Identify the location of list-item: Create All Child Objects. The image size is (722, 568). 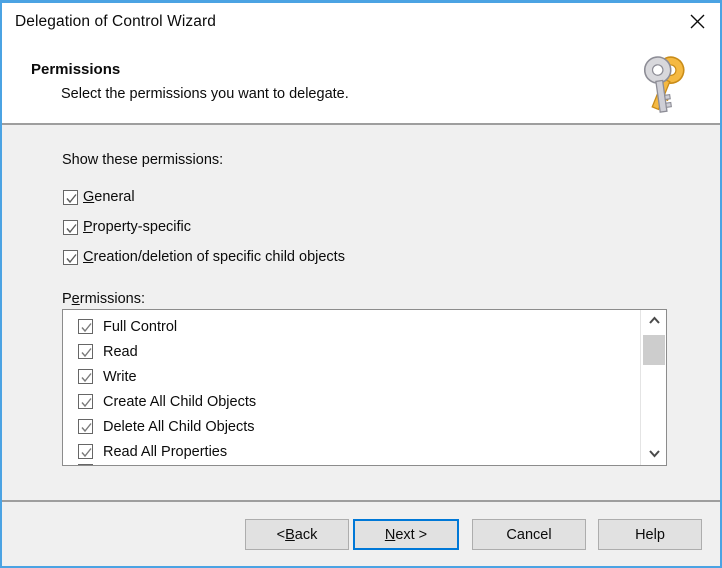
(352, 401).